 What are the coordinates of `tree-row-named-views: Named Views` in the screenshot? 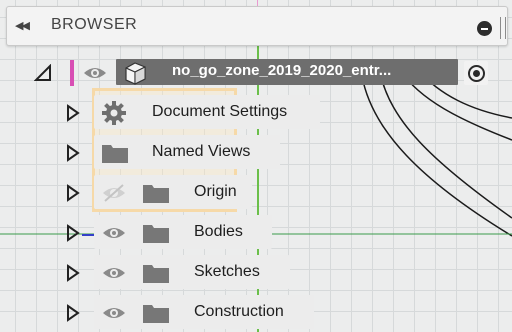 It's located at (256, 152).